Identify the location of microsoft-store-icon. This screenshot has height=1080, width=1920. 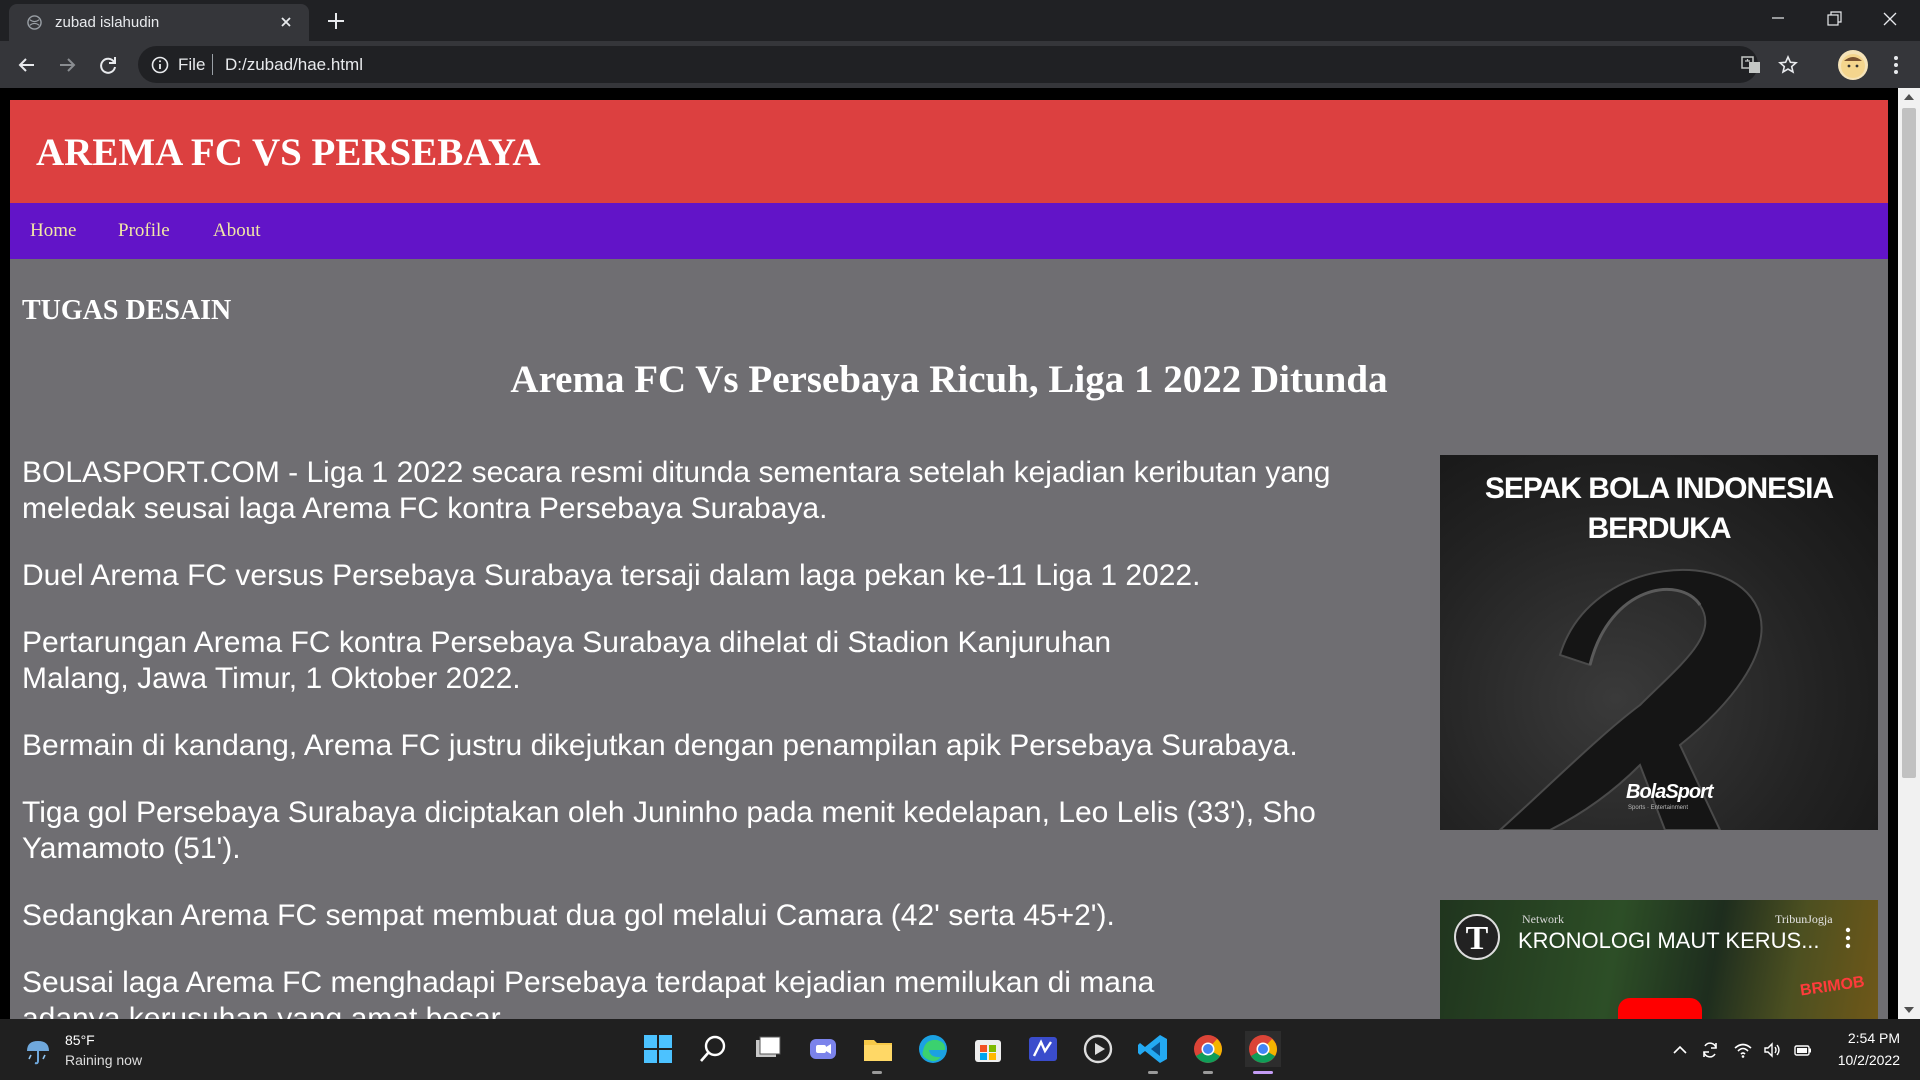
(988, 1049).